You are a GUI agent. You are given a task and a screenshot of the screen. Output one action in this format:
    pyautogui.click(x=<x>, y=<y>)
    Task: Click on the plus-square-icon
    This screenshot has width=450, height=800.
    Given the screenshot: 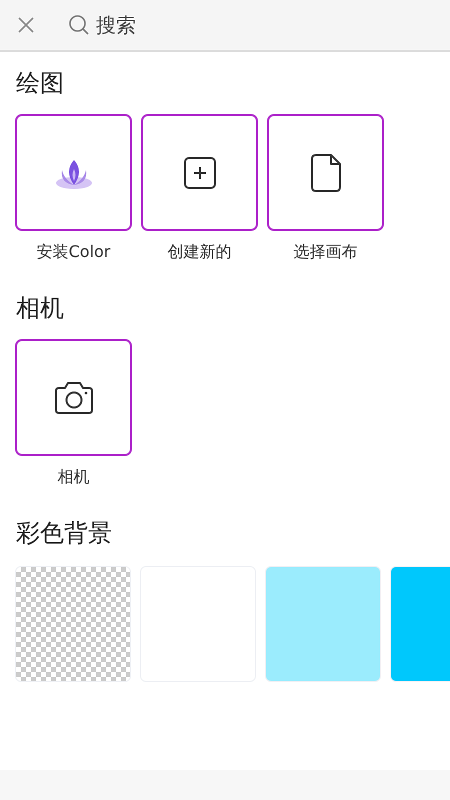 What is the action you would take?
    pyautogui.click(x=199, y=173)
    